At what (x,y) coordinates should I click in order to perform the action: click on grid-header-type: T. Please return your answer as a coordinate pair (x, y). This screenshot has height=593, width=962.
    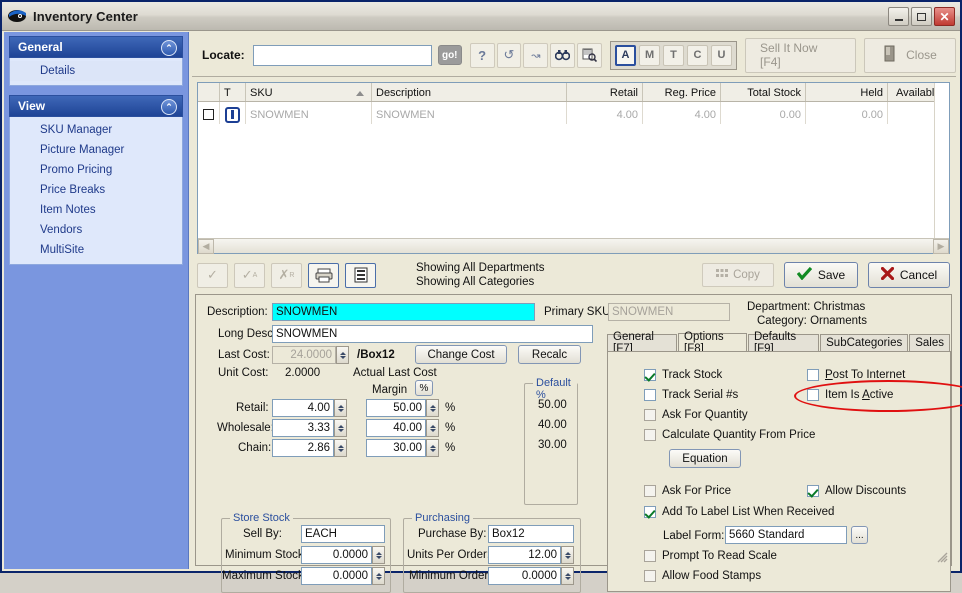
    Looking at the image, I should click on (233, 92).